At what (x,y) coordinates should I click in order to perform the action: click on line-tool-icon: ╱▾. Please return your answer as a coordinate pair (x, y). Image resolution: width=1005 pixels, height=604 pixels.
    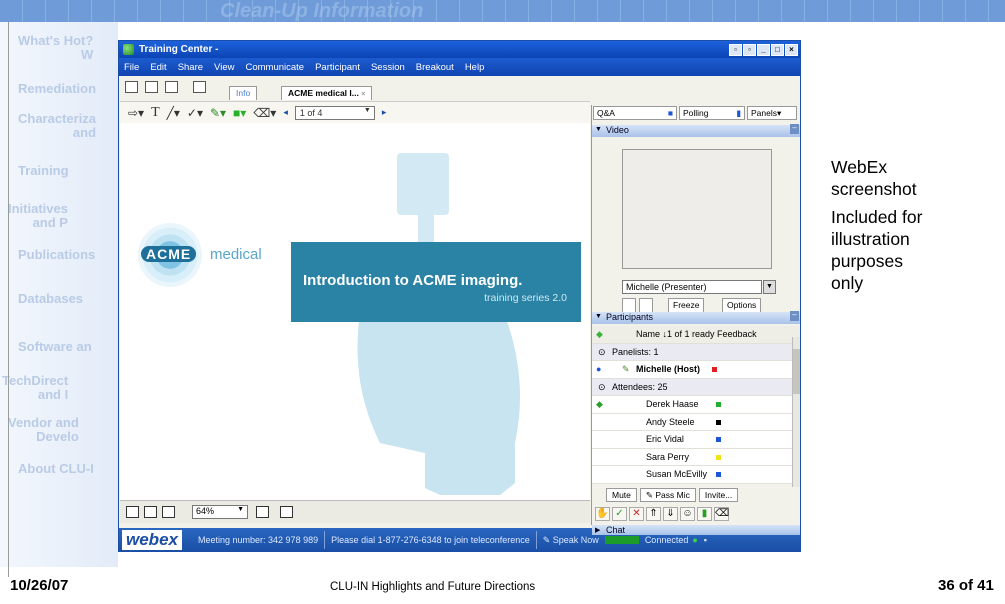
    Looking at the image, I should click on (173, 113).